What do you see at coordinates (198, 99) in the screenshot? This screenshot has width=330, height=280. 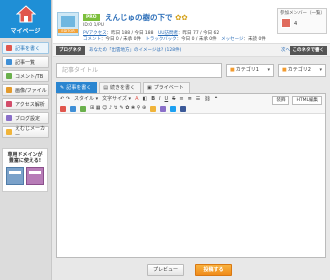 I see `align-right-icon: ☰` at bounding box center [198, 99].